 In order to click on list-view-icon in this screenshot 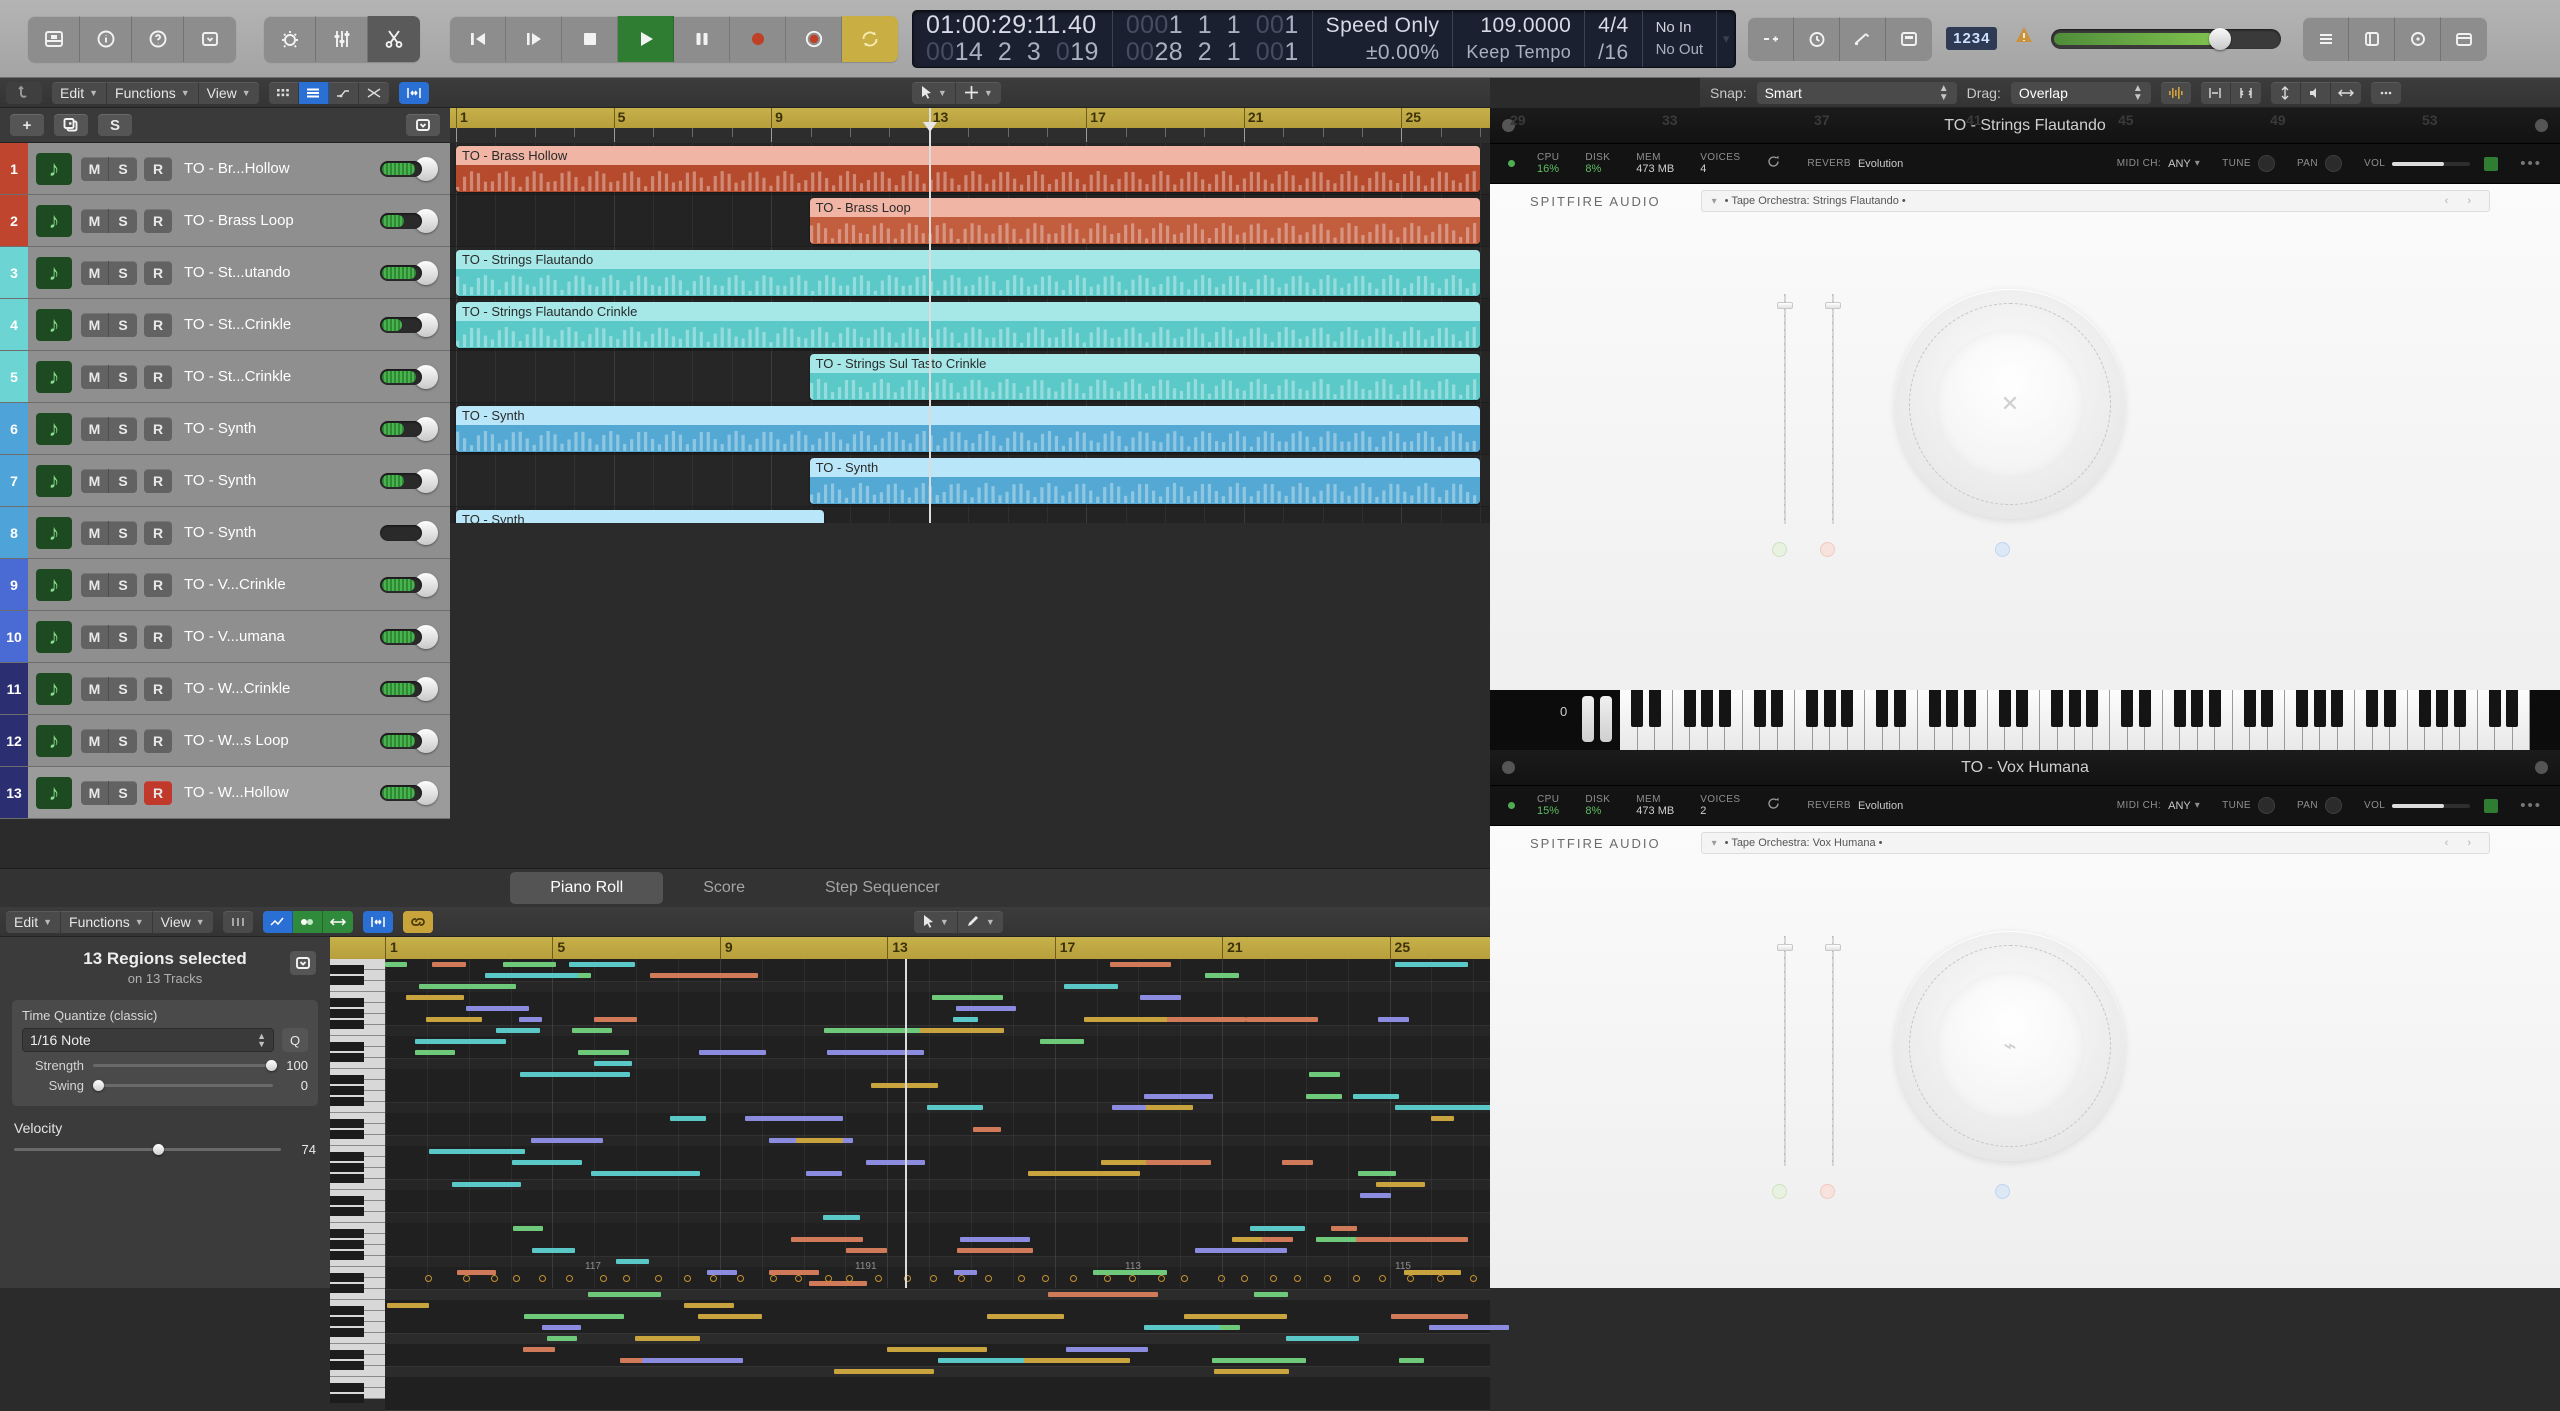, I will do `click(314, 93)`.